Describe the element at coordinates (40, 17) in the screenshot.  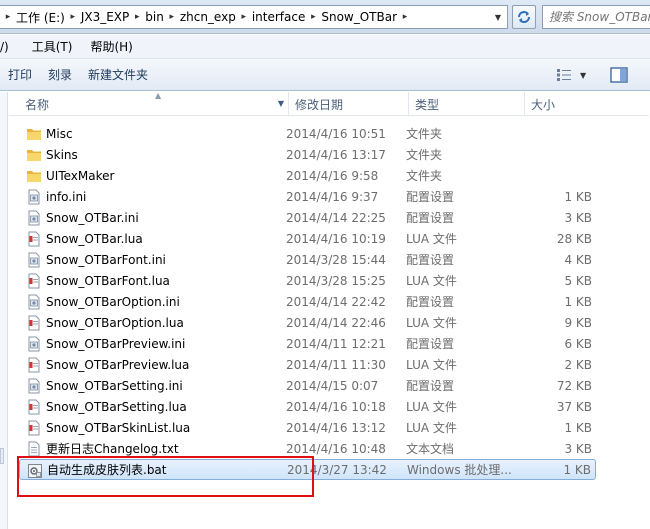
I see `breadcrumb-item-drive: 工作 (E:)` at that location.